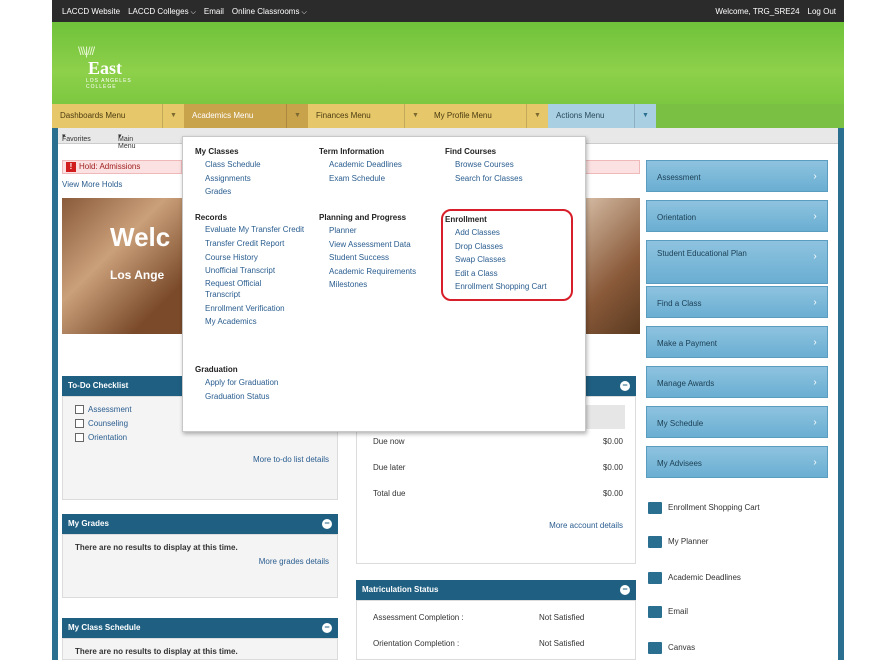 This screenshot has height=660, width=871. What do you see at coordinates (88, 166) in the screenshot?
I see `hold-label: Hold:` at bounding box center [88, 166].